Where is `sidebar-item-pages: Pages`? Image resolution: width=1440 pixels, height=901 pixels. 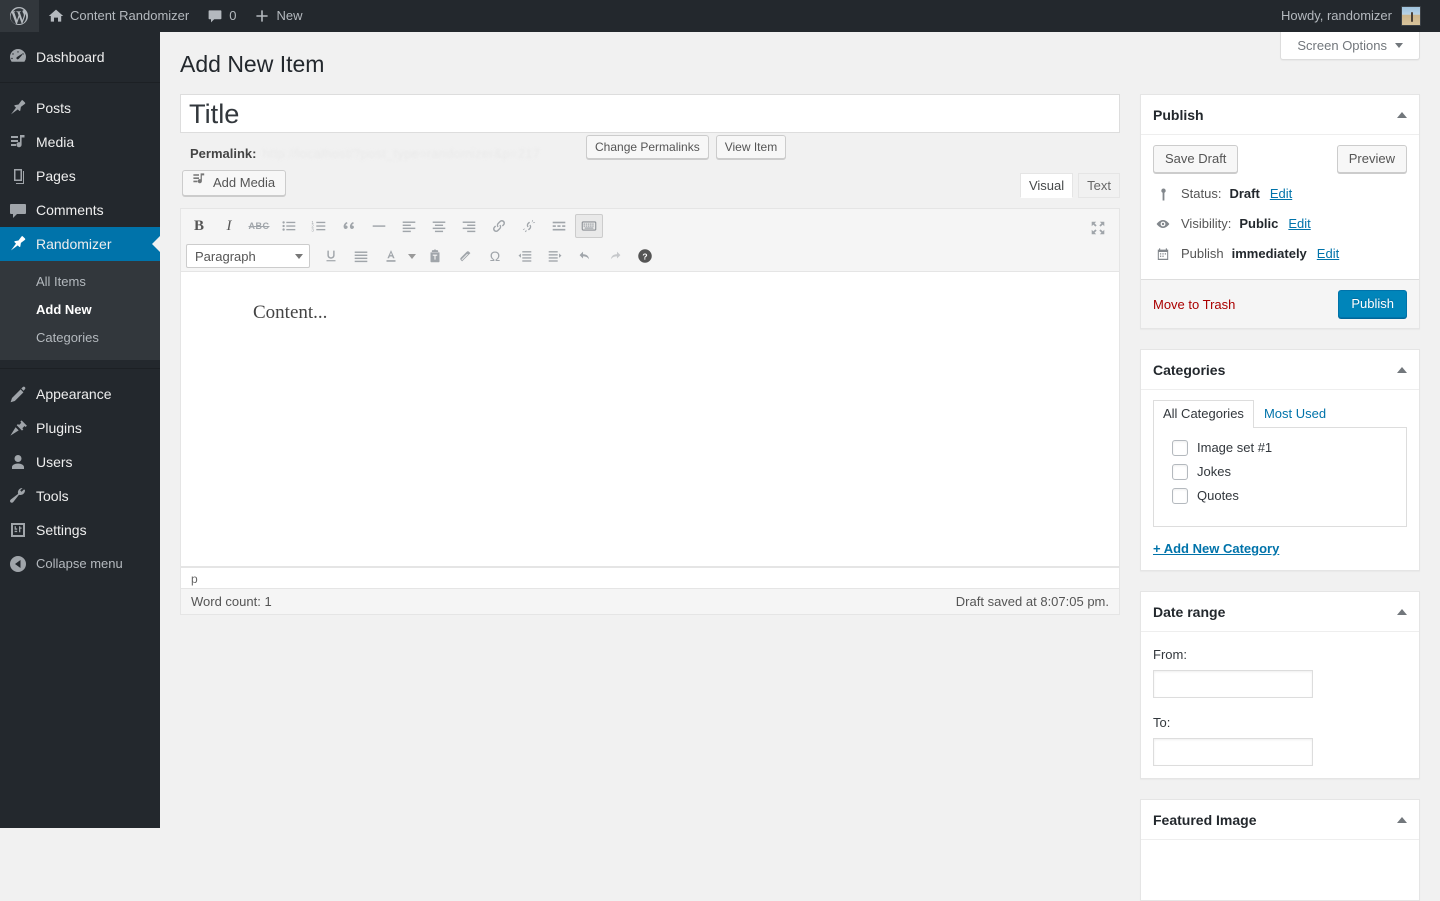 sidebar-item-pages: Pages is located at coordinates (80, 176).